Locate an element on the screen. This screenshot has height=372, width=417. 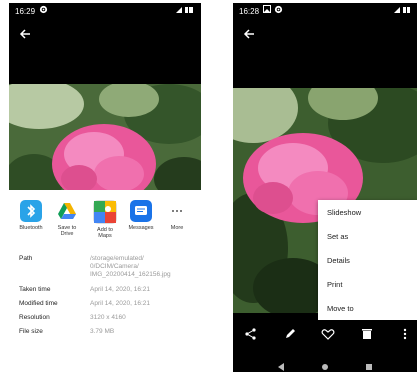
delete-trash-icon is located at coordinates (367, 334).